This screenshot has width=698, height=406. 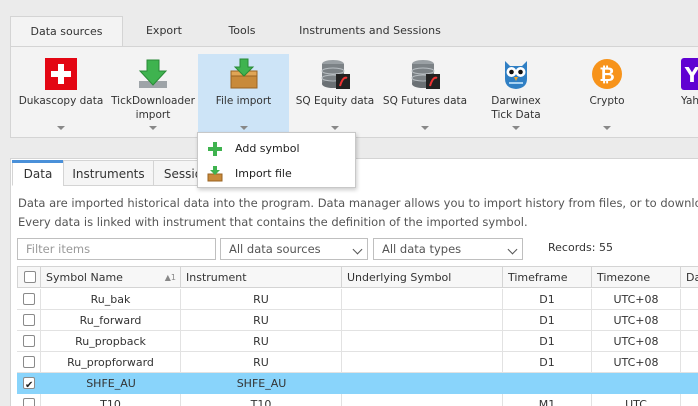 I want to click on darwinex-tick-data-button: Darwinex Tick Data, so click(x=516, y=95).